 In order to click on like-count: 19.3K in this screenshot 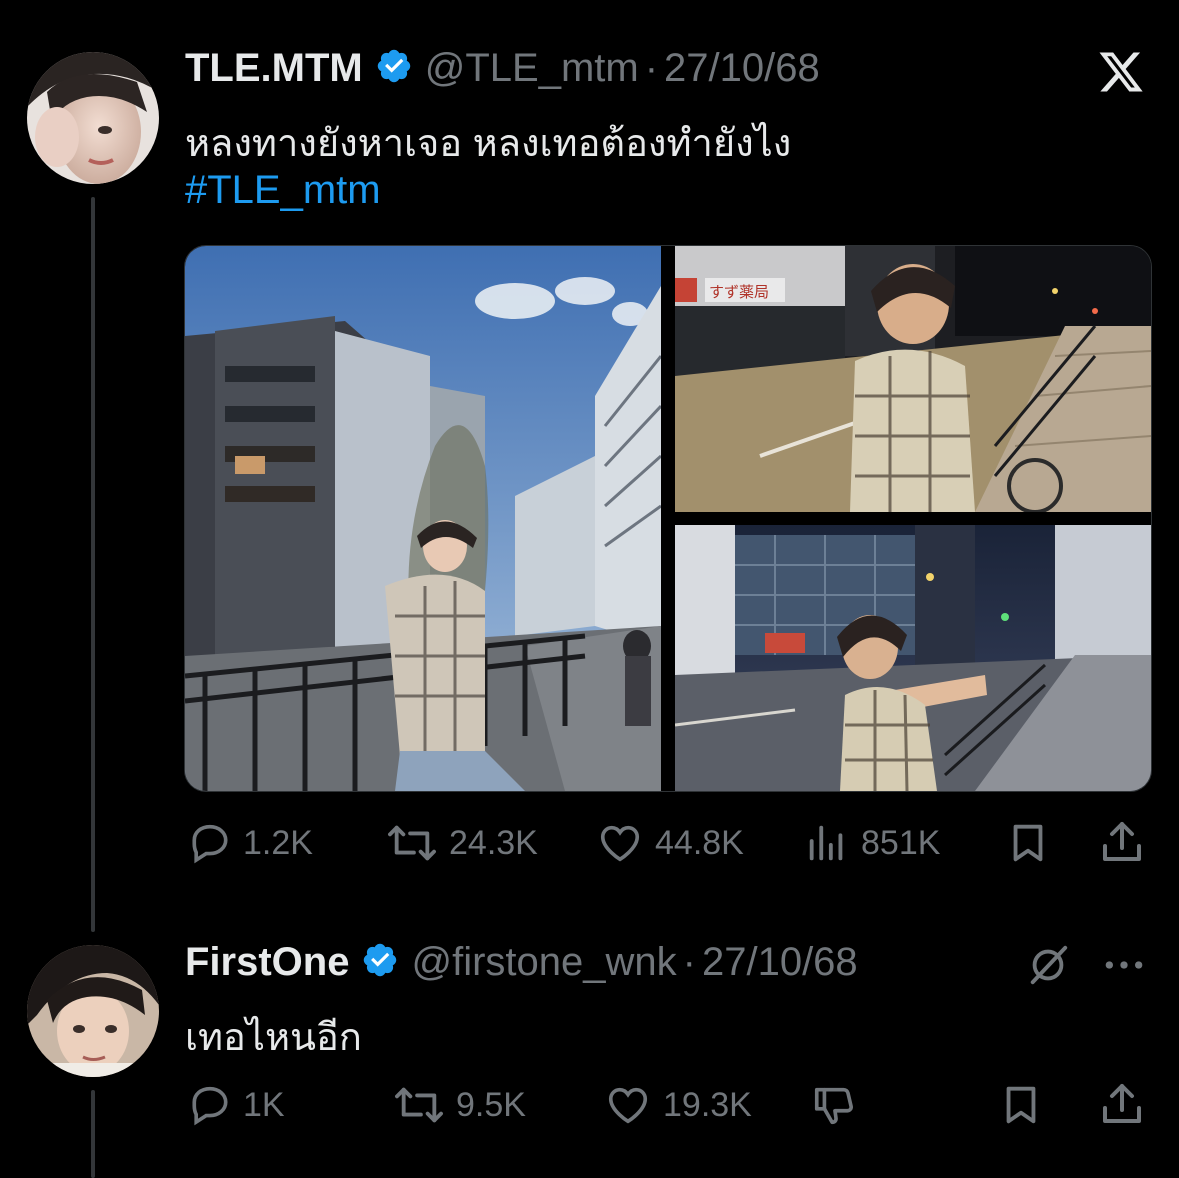, I will do `click(707, 1104)`.